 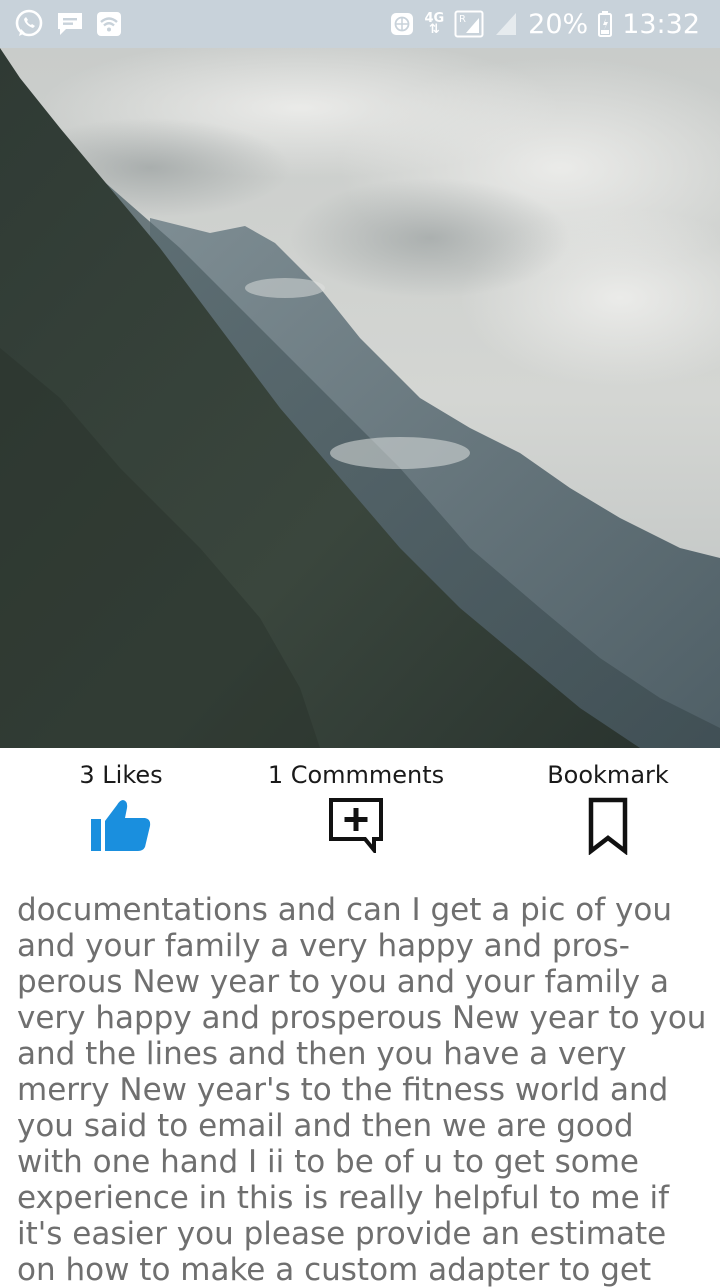 What do you see at coordinates (661, 24) in the screenshot?
I see `clock: 13:32` at bounding box center [661, 24].